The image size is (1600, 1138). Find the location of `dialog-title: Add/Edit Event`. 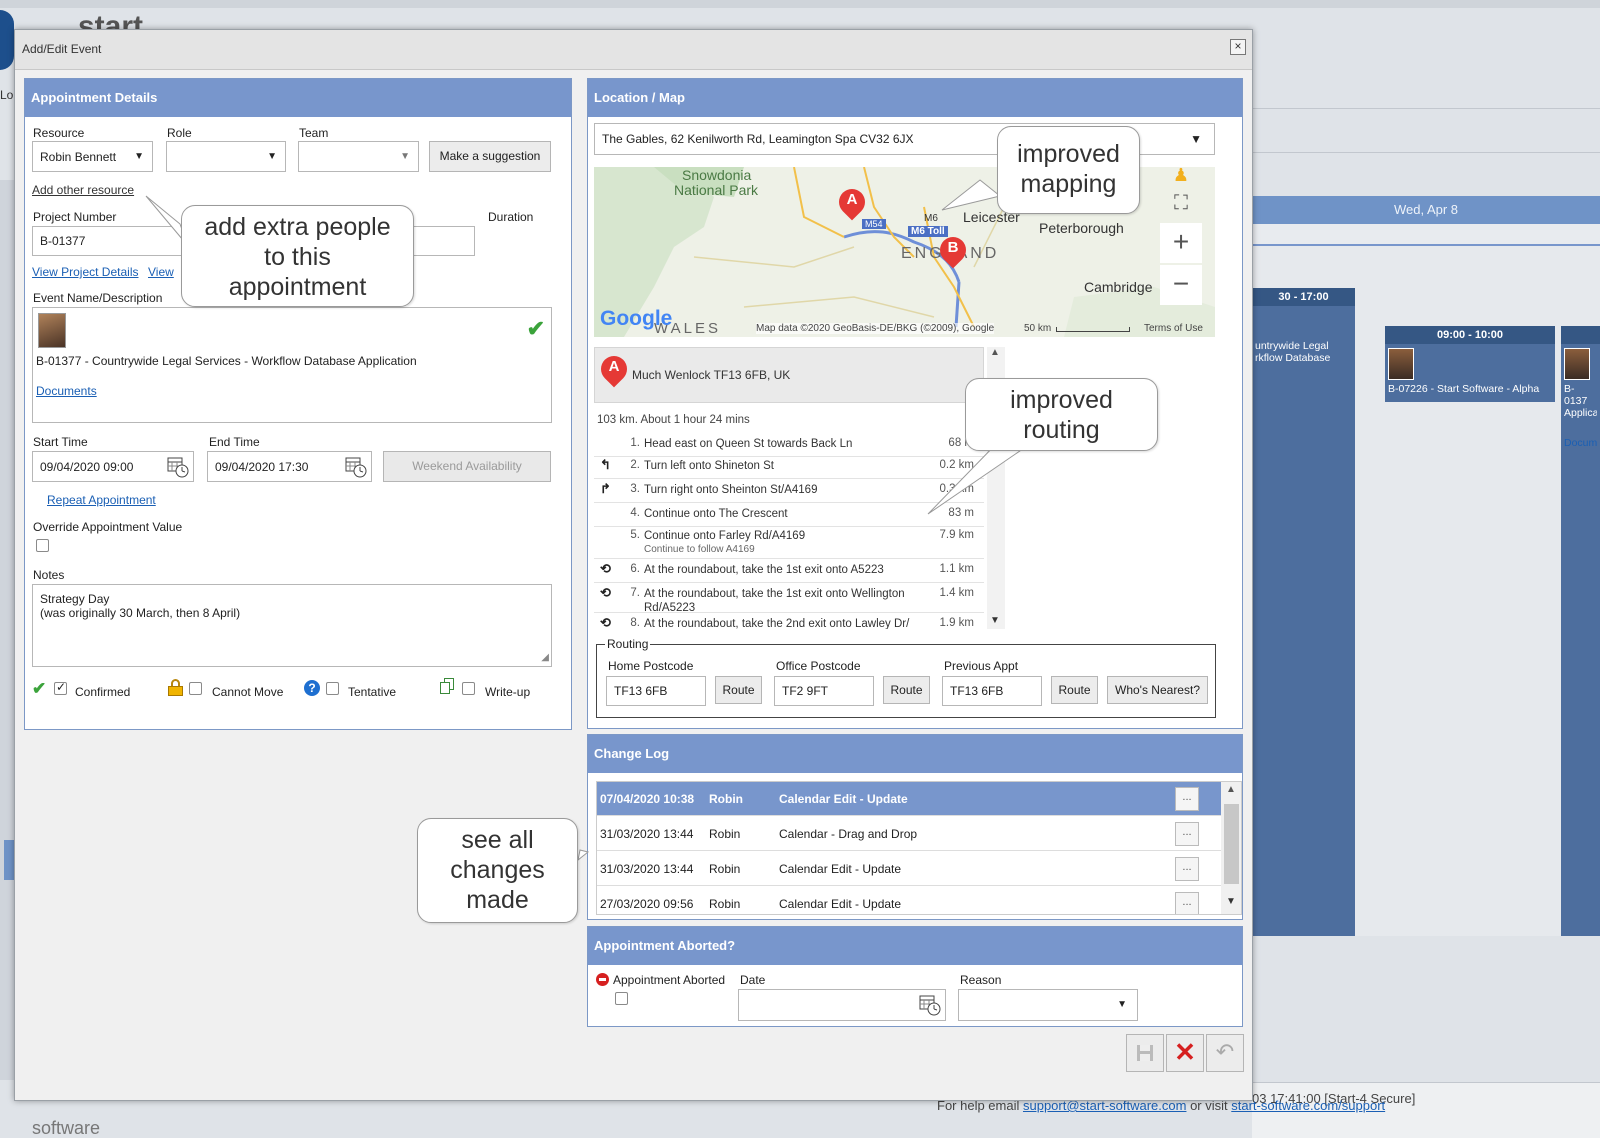

dialog-title: Add/Edit Event is located at coordinates (62, 49).